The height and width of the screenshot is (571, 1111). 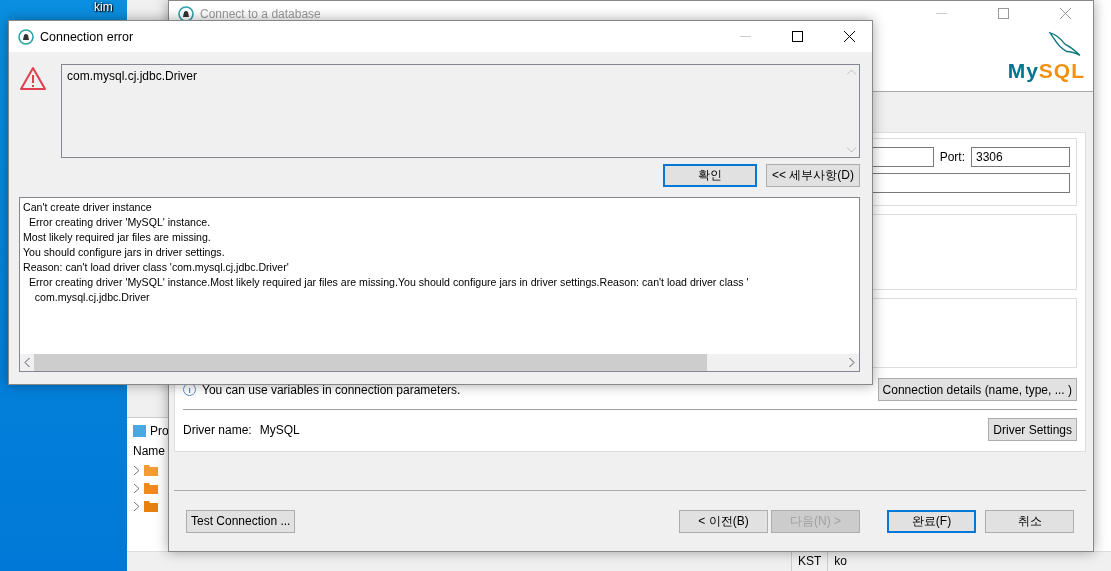 What do you see at coordinates (119, 222) in the screenshot?
I see `detail-line: Error creating driver 'MySQL' instance.` at bounding box center [119, 222].